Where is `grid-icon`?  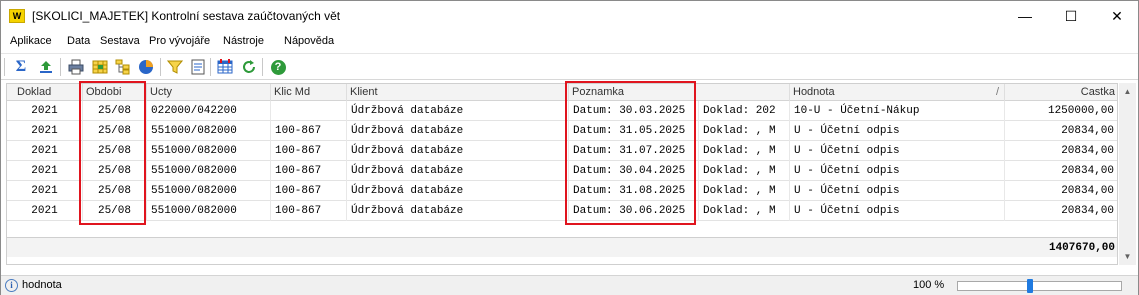 grid-icon is located at coordinates (100, 67).